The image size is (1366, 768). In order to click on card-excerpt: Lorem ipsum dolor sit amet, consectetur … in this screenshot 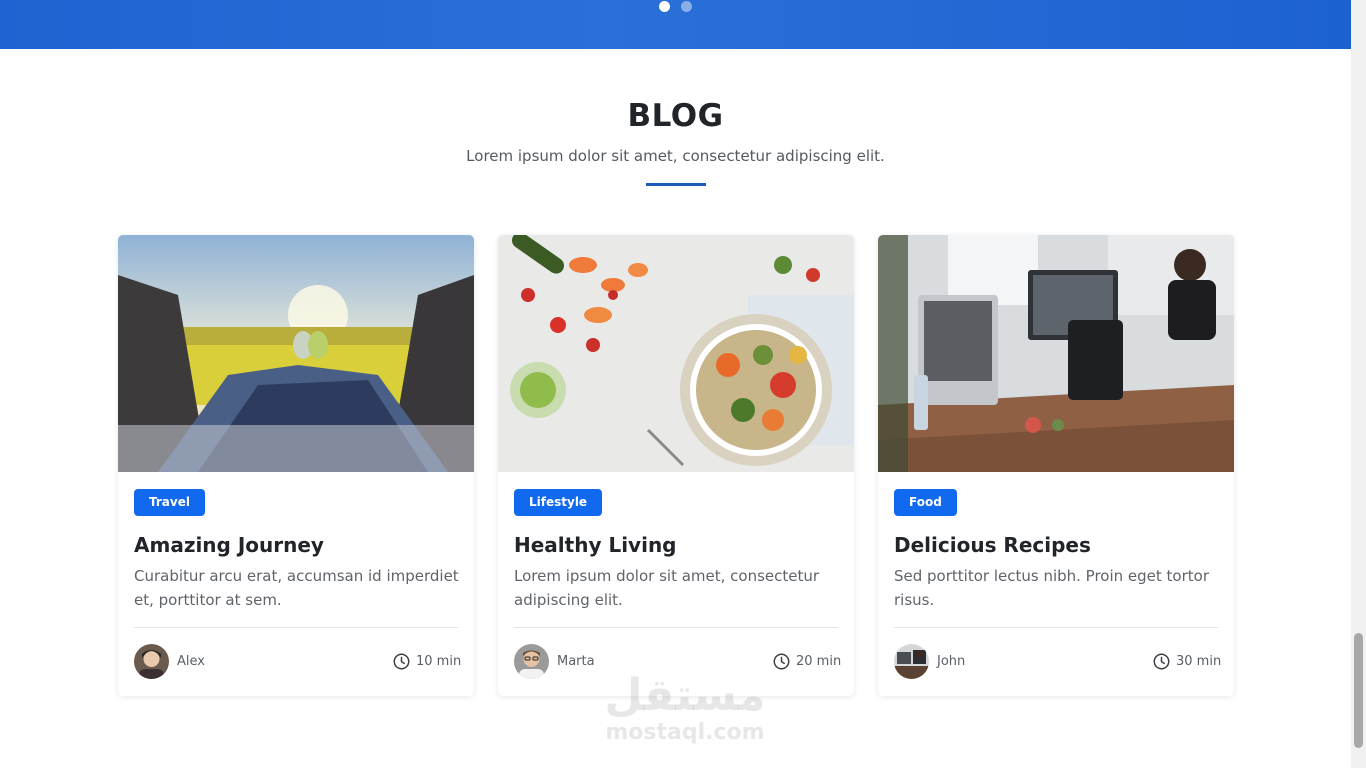, I will do `click(667, 588)`.